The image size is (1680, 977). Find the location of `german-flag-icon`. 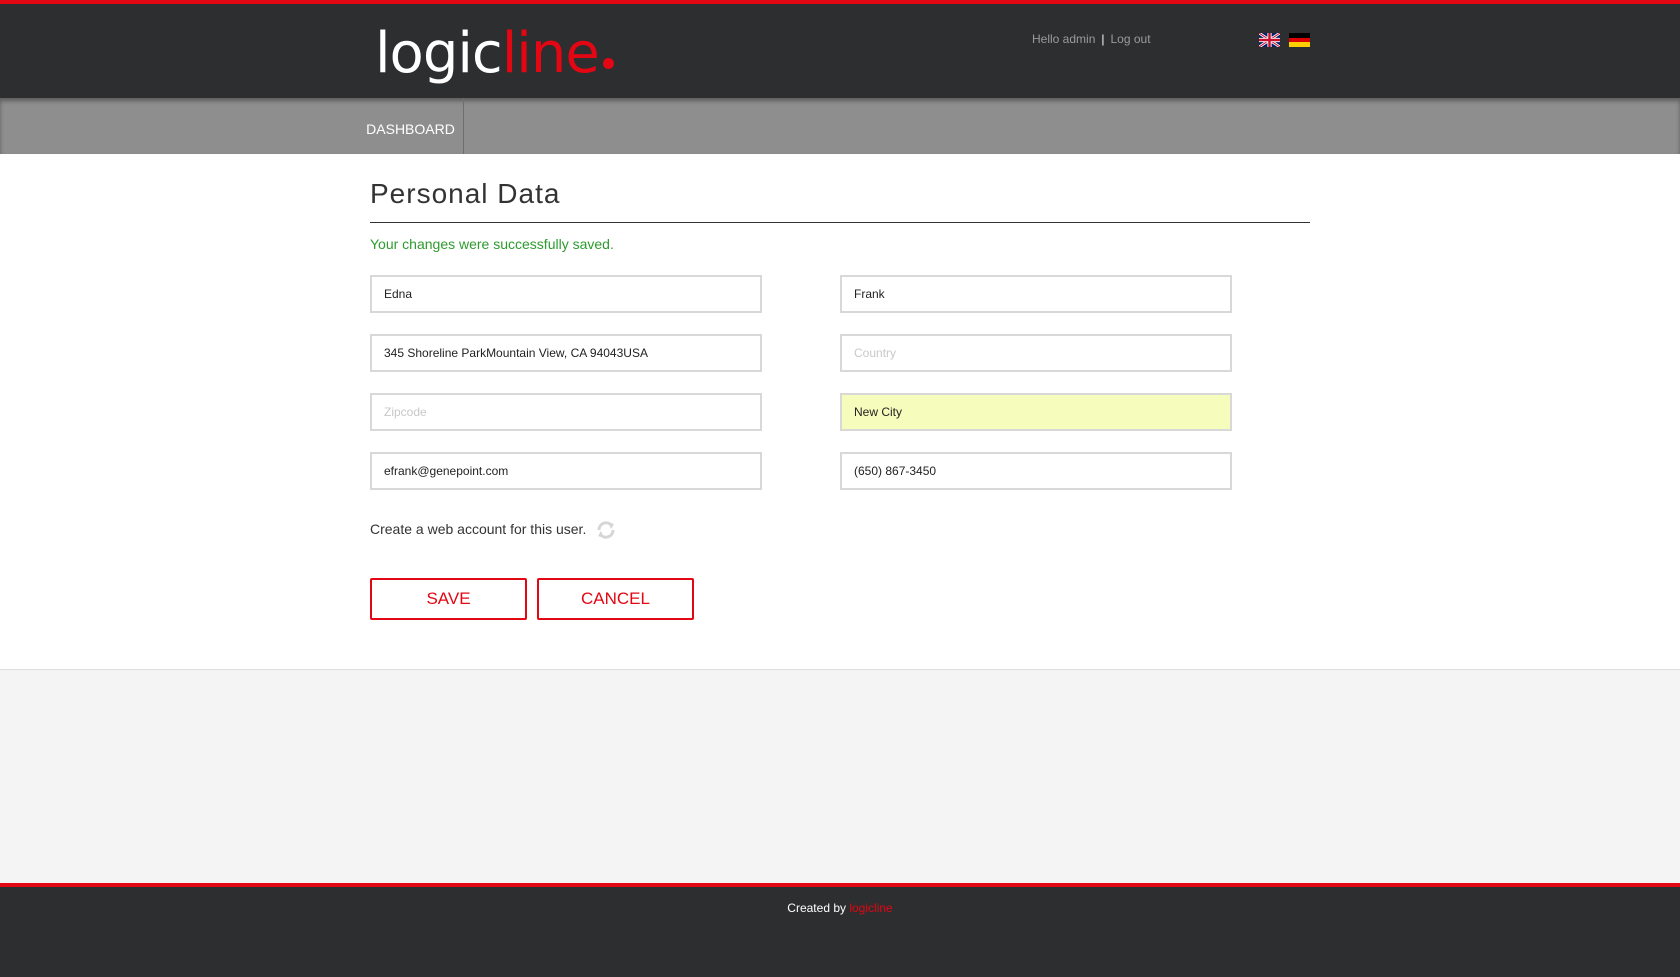

german-flag-icon is located at coordinates (1299, 40).